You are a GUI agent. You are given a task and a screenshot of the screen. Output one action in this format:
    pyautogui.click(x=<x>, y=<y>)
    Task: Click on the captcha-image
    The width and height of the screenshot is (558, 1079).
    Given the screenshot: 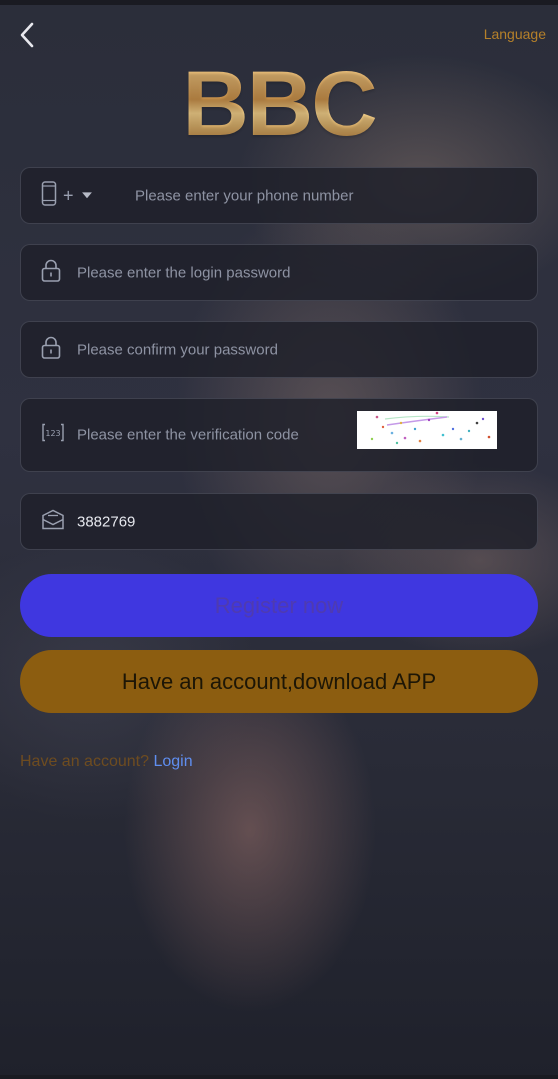 What is the action you would take?
    pyautogui.click(x=427, y=430)
    